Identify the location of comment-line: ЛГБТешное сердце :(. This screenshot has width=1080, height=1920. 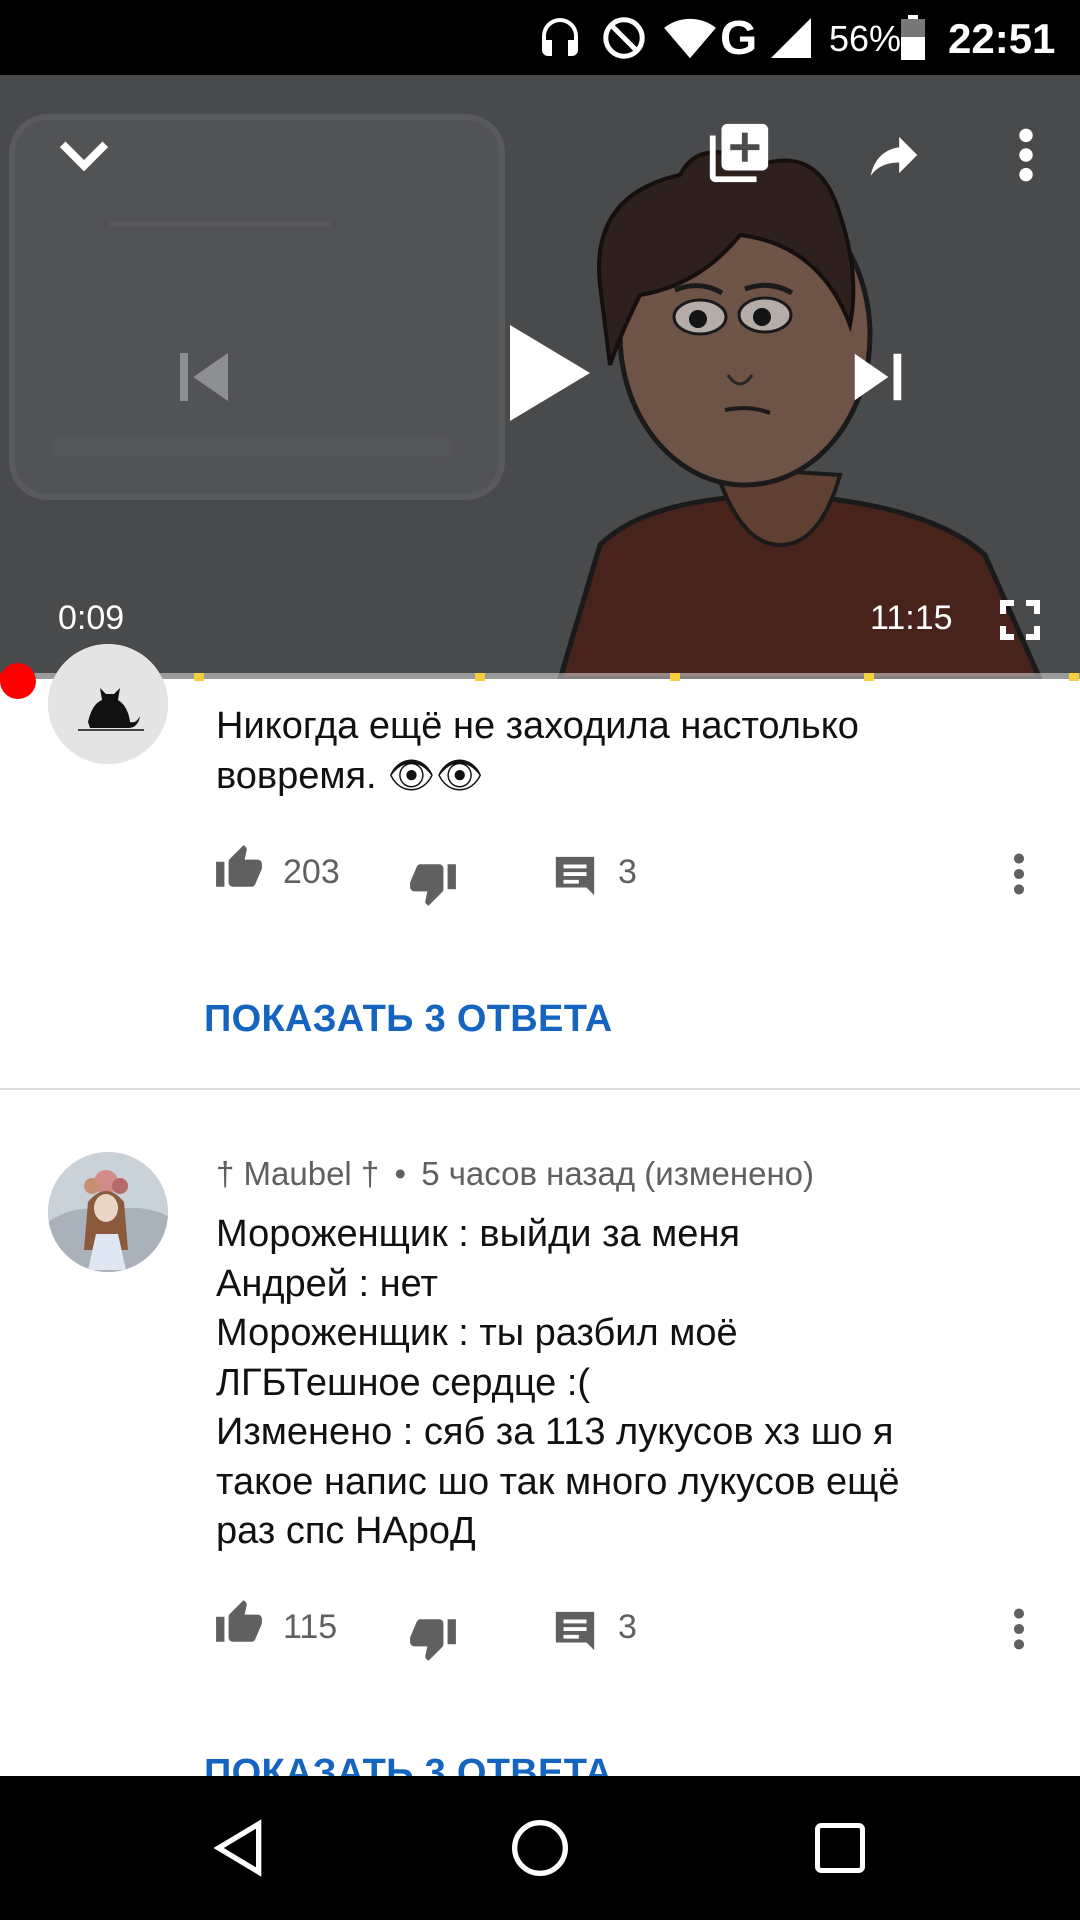
(403, 1382).